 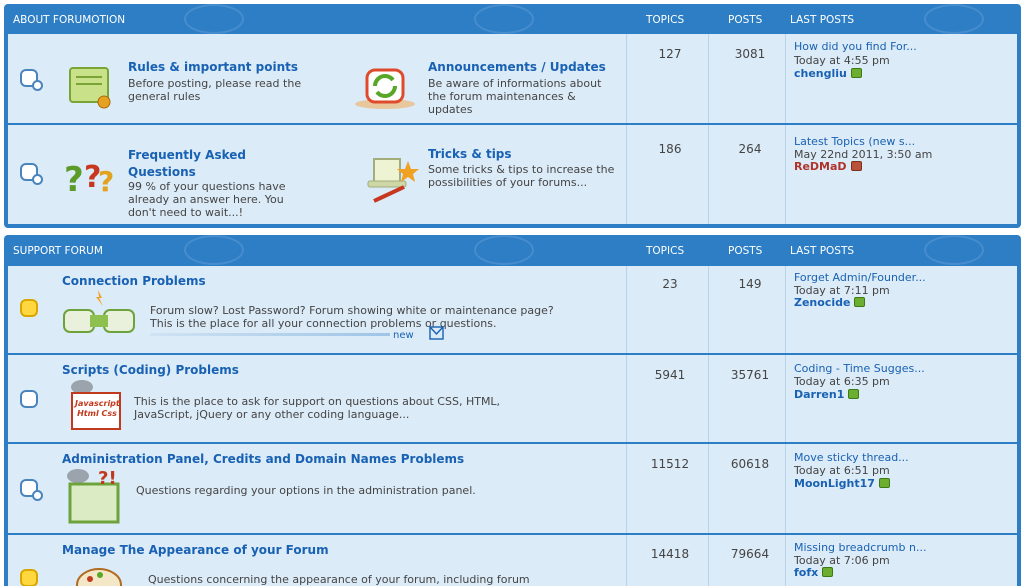 What do you see at coordinates (670, 284) in the screenshot?
I see `topics-count: 23` at bounding box center [670, 284].